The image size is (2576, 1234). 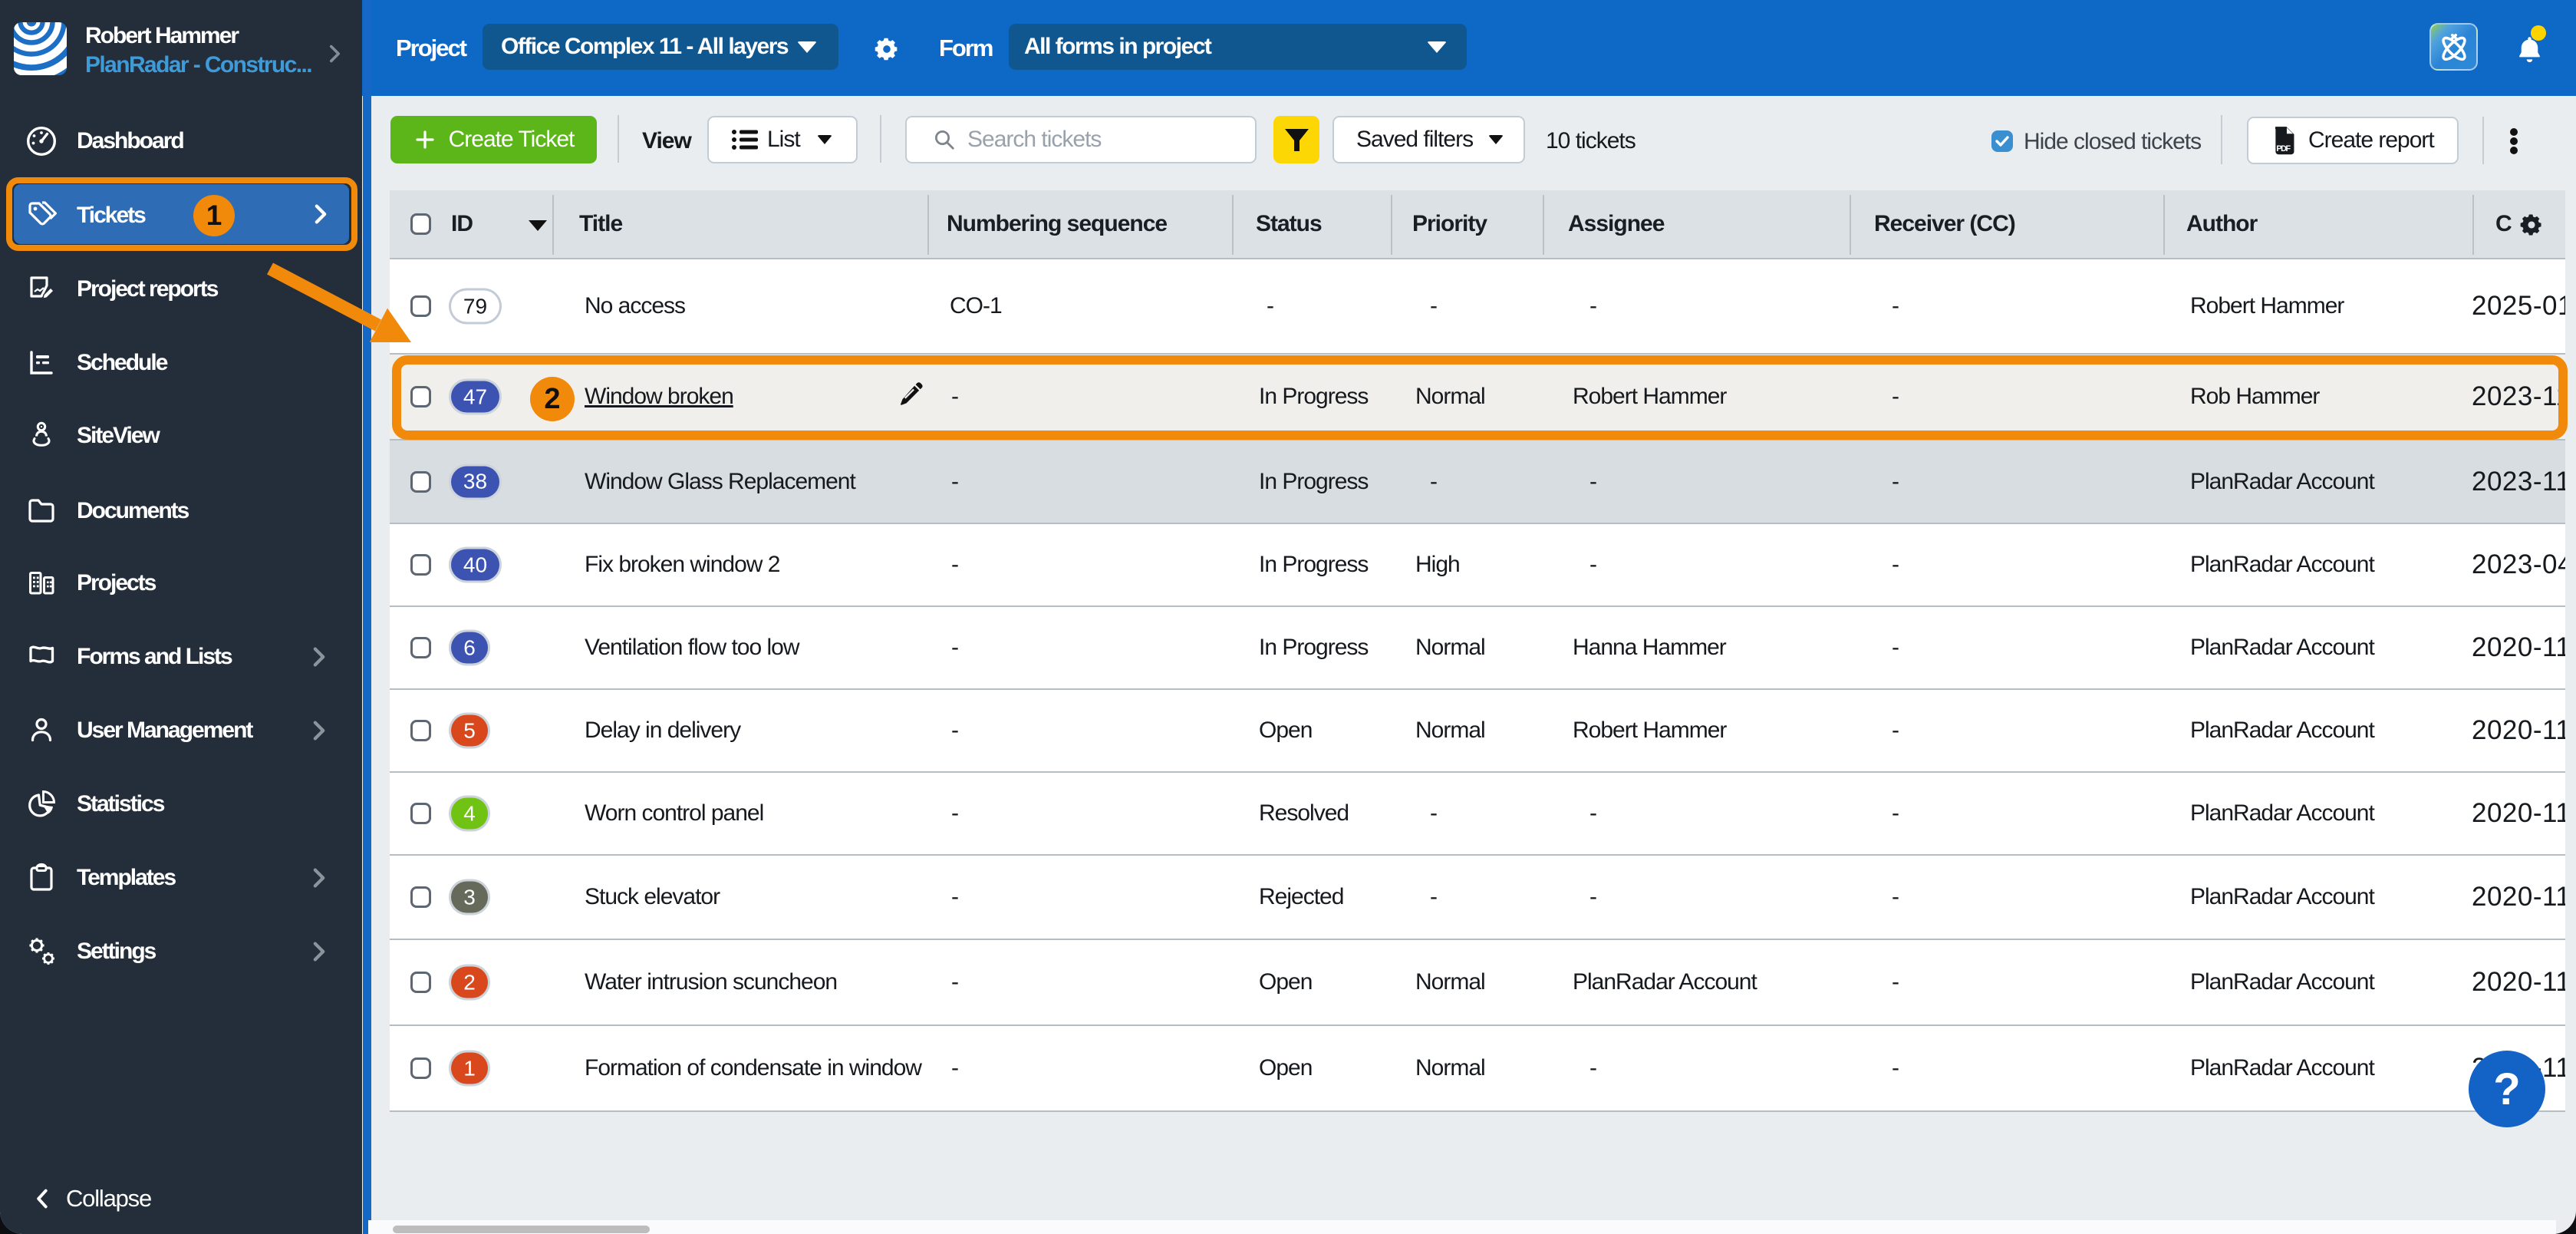 I want to click on svg-text: PDF, so click(x=2283, y=149).